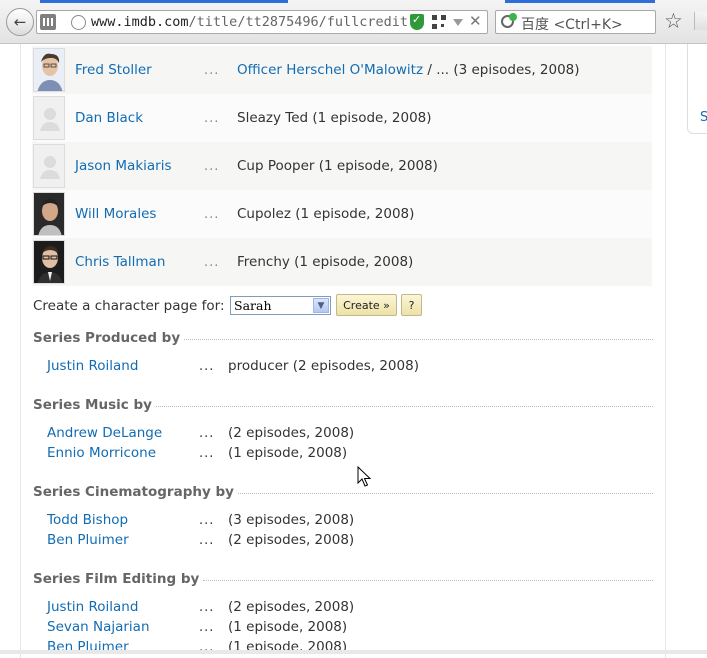 This screenshot has height=658, width=707. I want to click on character-cell: Cup Pooper (1 episode, 2008), so click(337, 166).